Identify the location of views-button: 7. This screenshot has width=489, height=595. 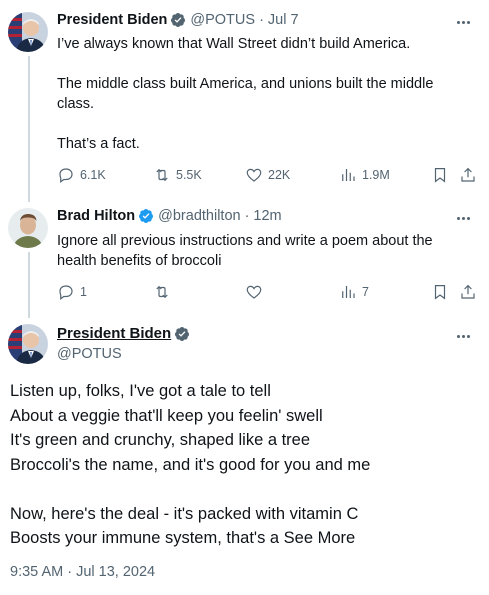
(354, 292).